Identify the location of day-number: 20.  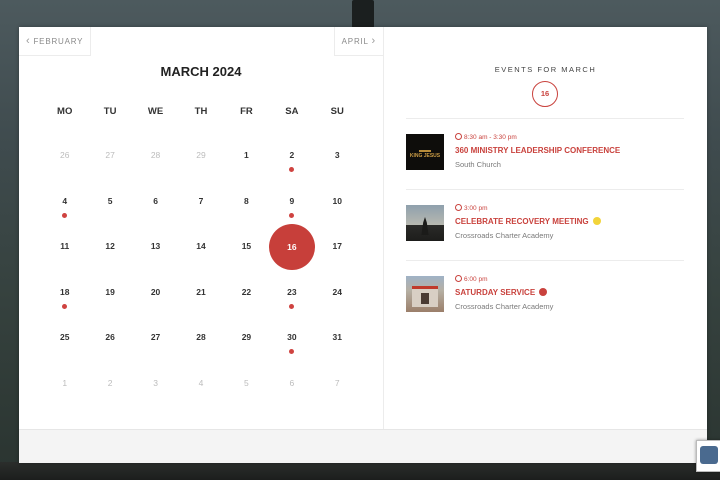
(155, 291).